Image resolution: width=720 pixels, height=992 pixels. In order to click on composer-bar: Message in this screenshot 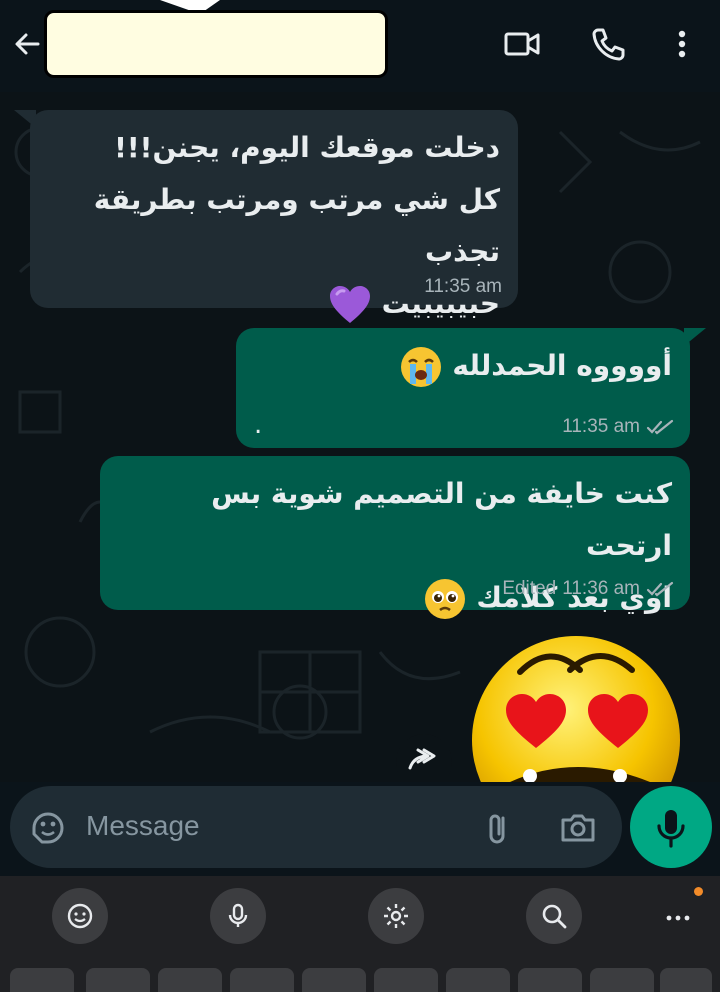, I will do `click(360, 829)`.